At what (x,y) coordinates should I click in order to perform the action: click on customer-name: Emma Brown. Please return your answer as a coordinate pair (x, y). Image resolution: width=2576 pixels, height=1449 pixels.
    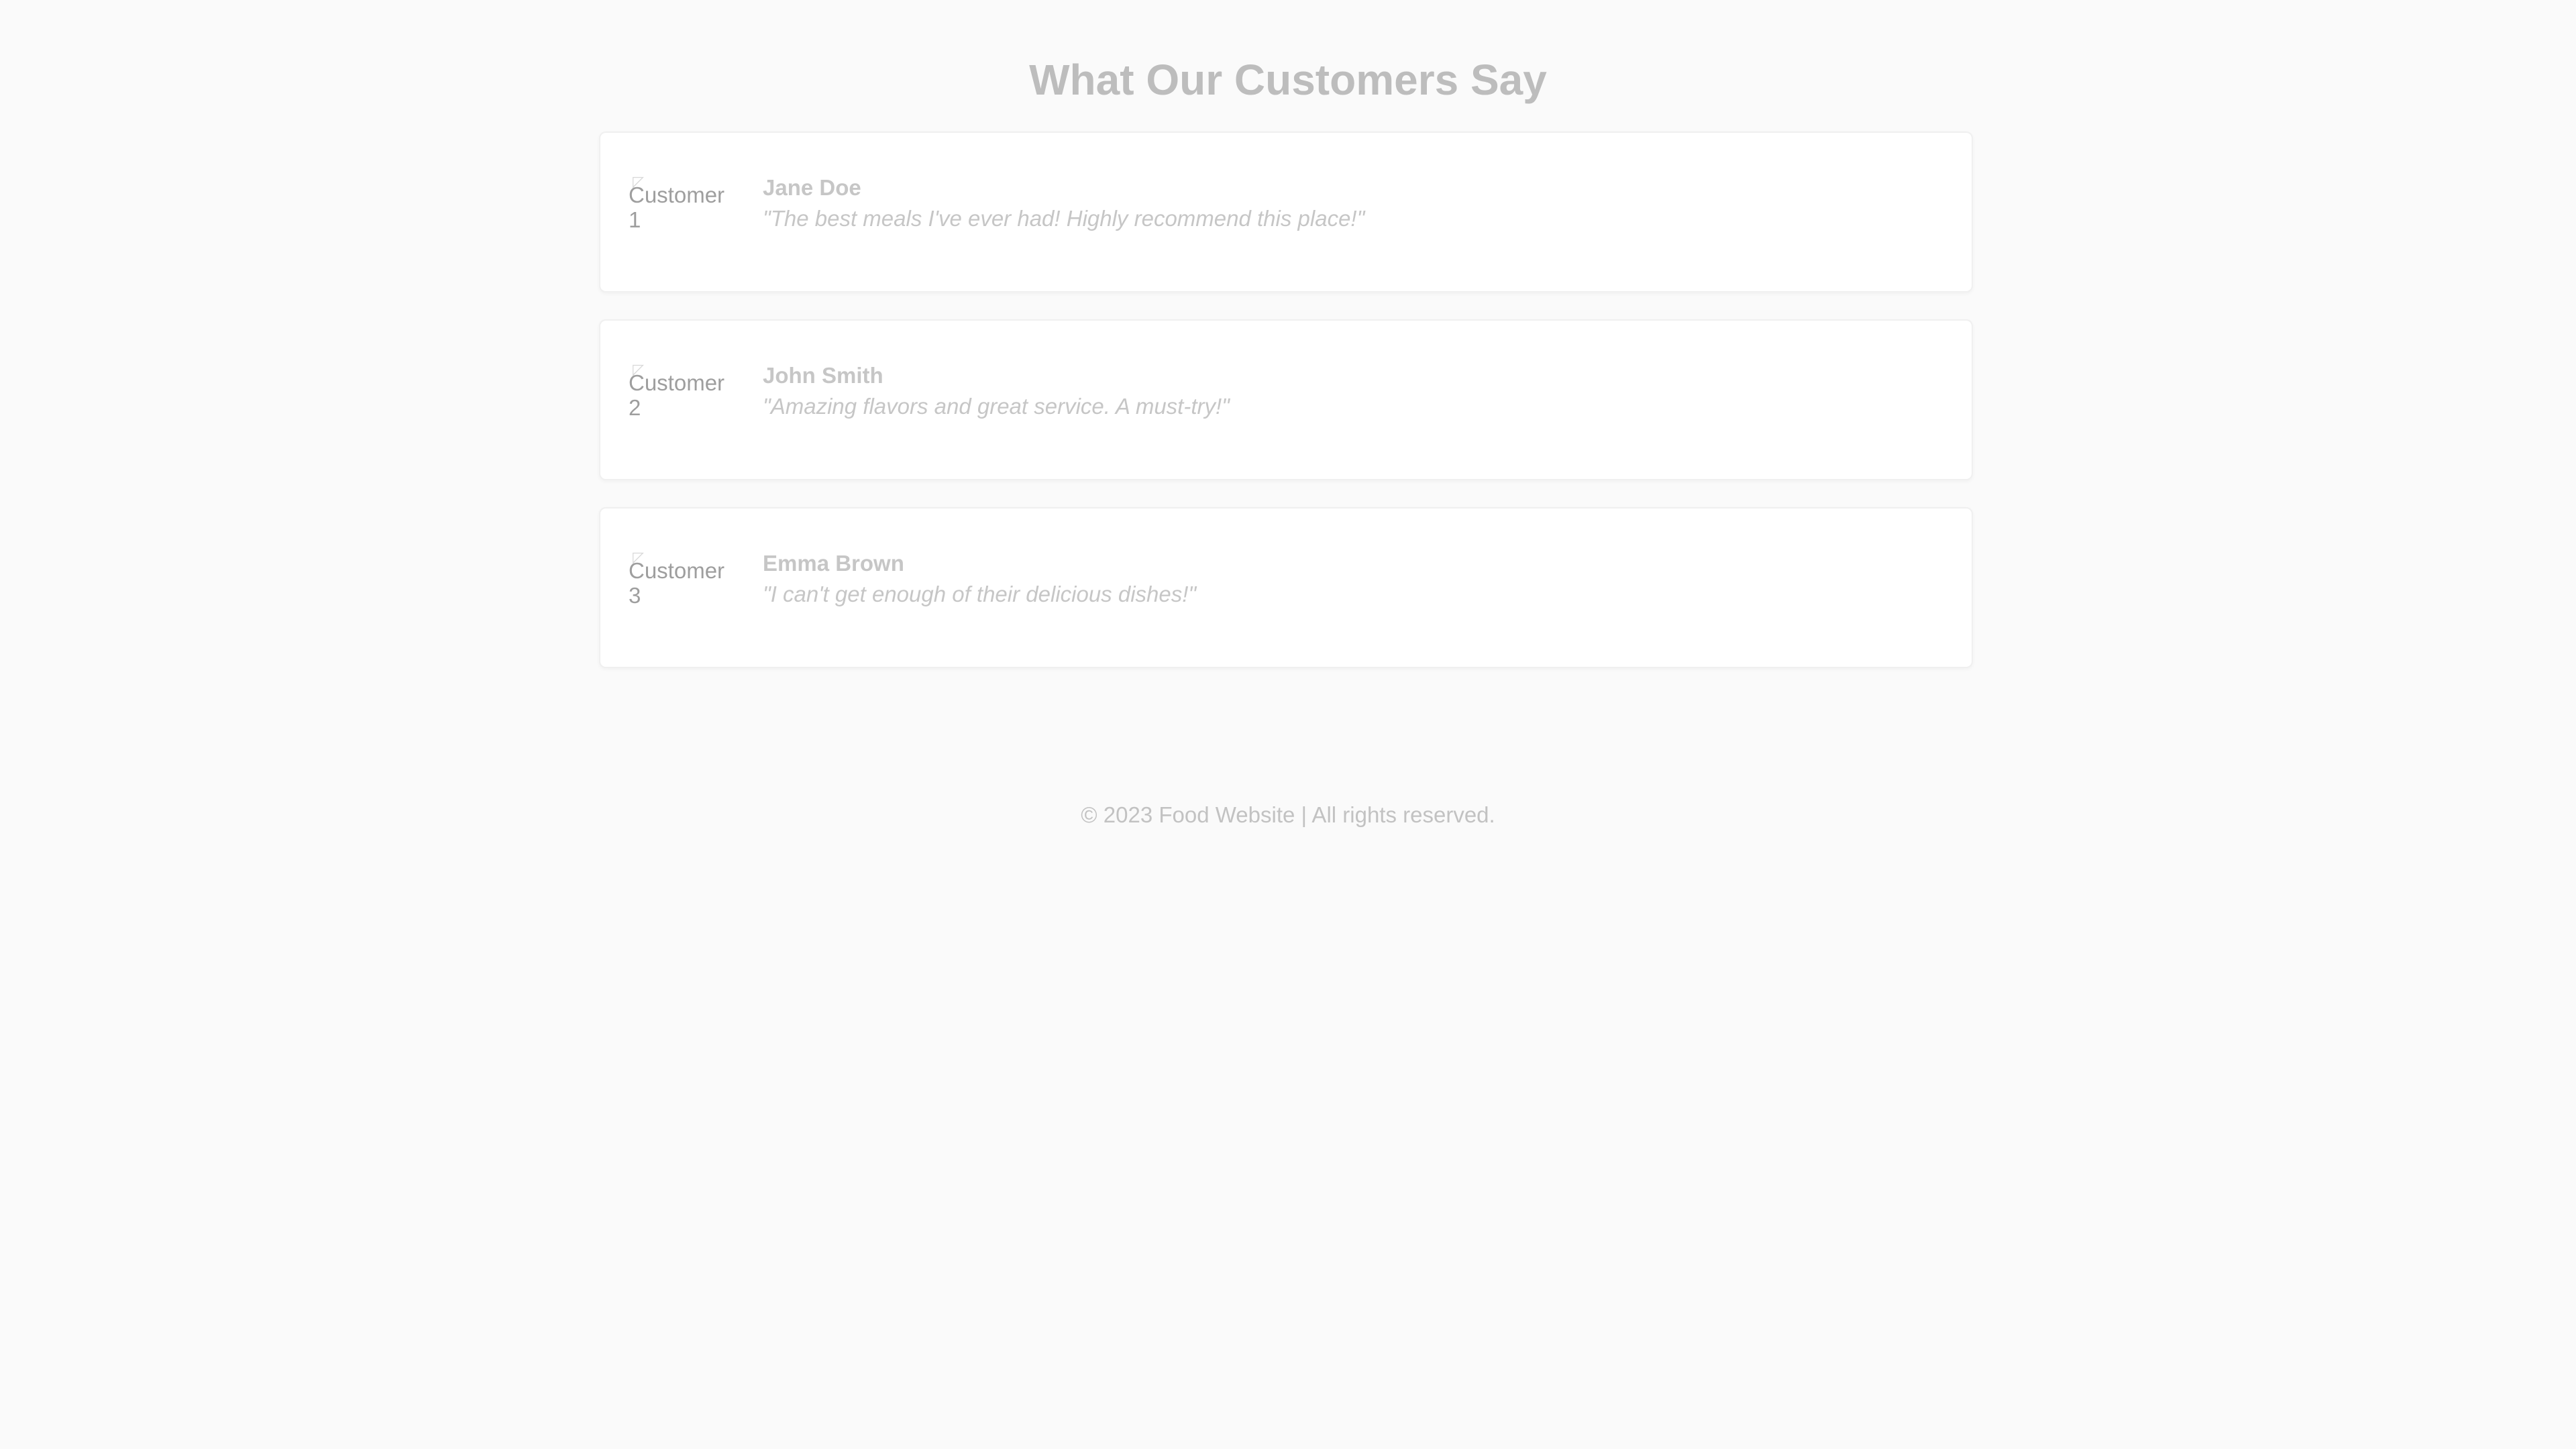
    Looking at the image, I should click on (833, 563).